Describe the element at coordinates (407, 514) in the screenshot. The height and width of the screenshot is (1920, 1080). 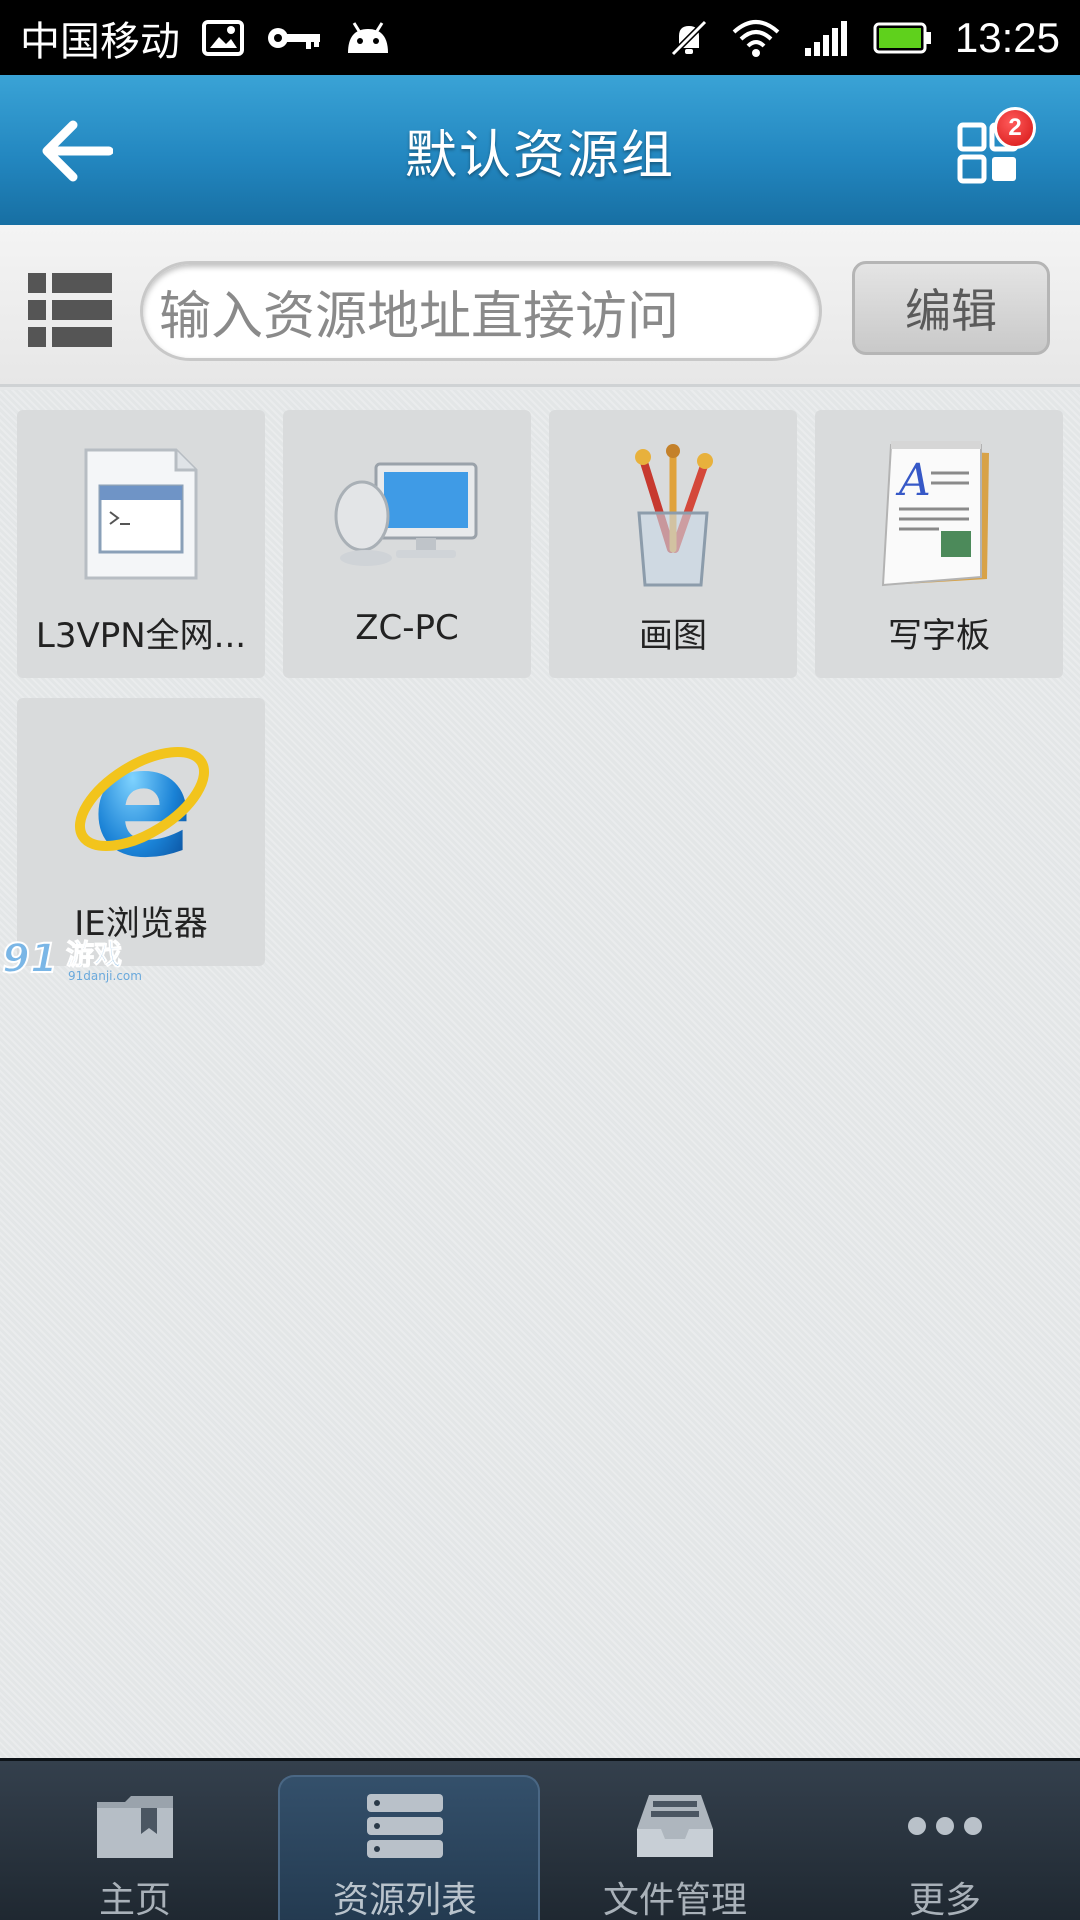
I see `remote-desktop-icon` at that location.